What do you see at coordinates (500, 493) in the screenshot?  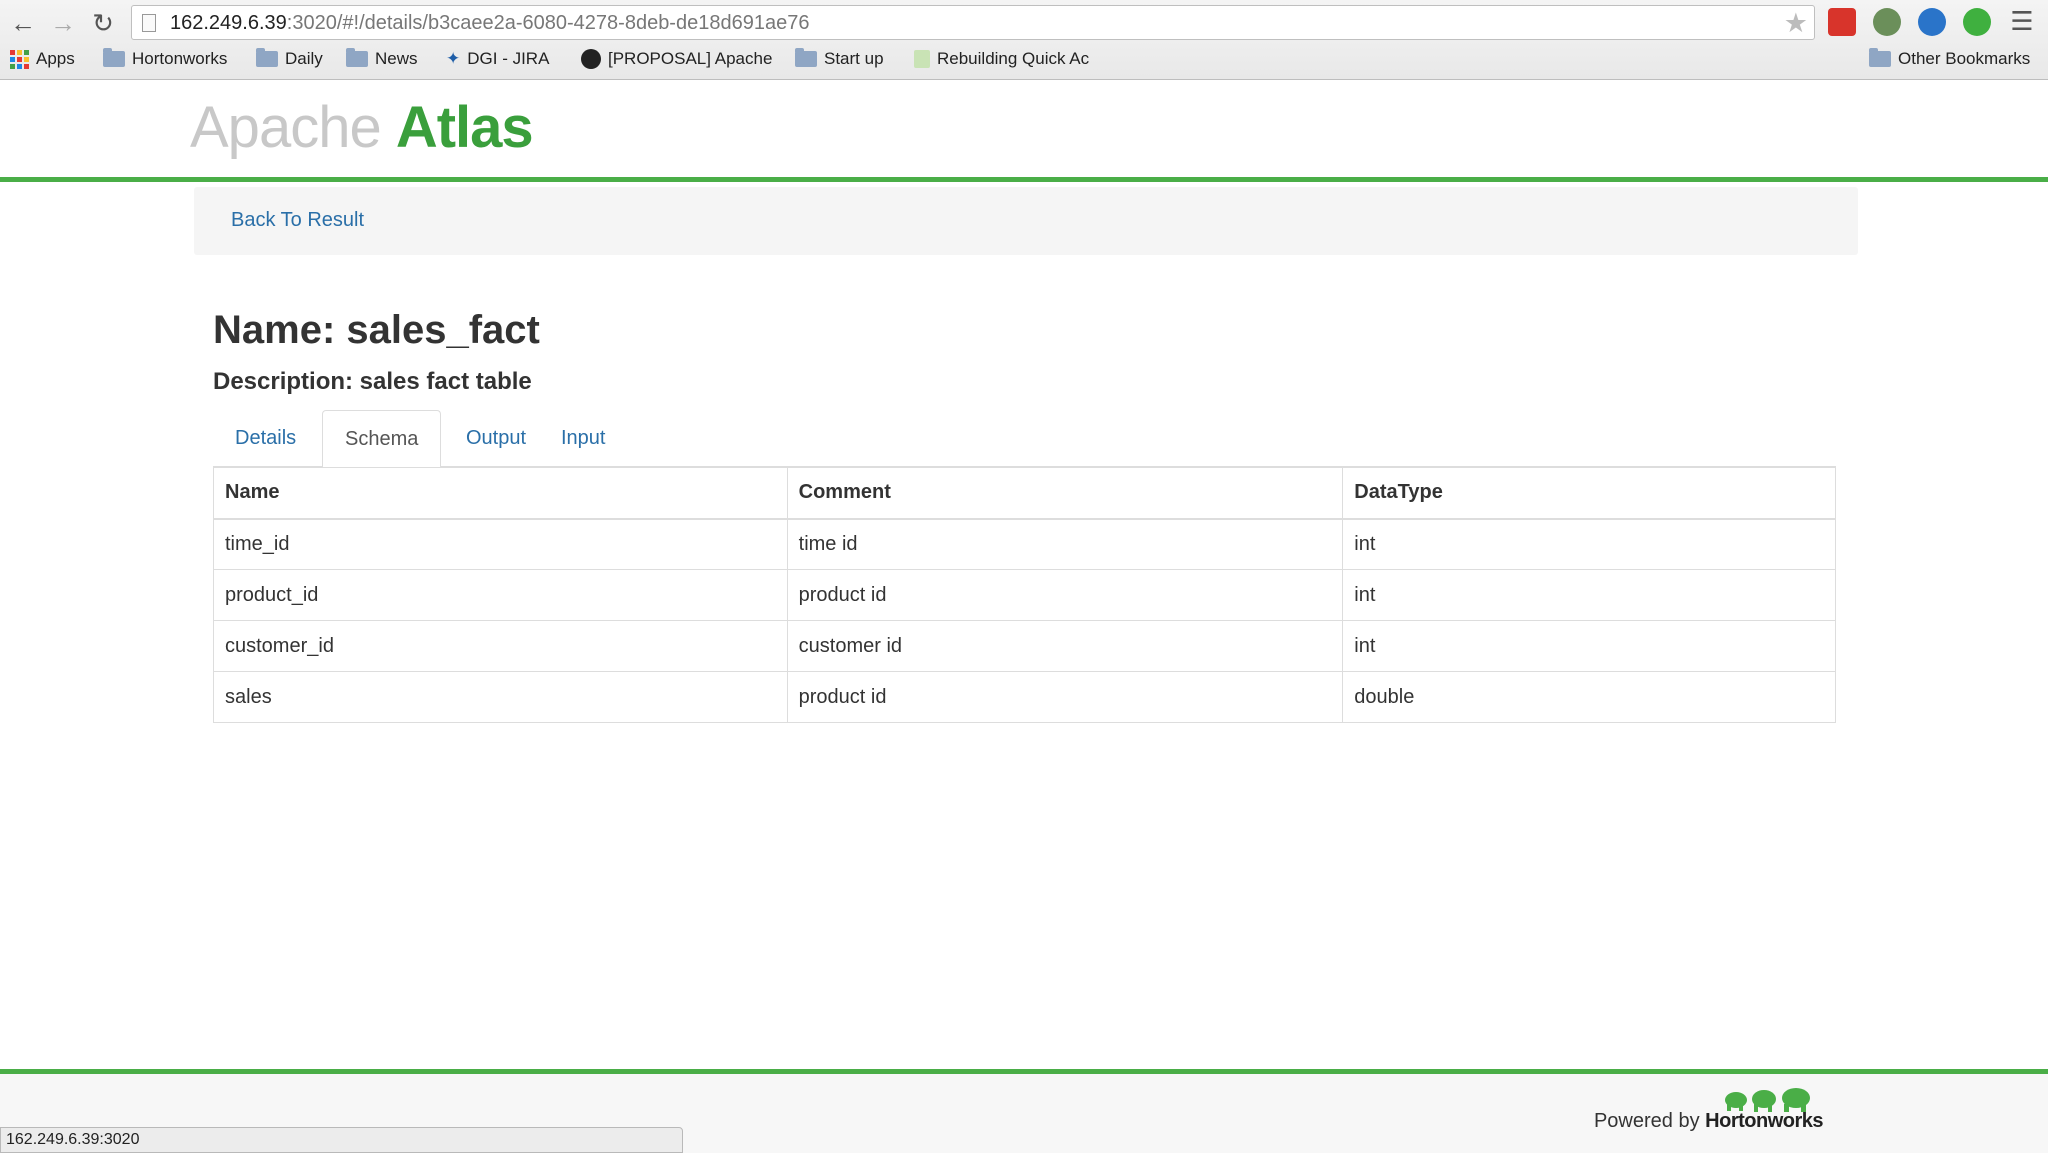 I see `column-header-name: Name` at bounding box center [500, 493].